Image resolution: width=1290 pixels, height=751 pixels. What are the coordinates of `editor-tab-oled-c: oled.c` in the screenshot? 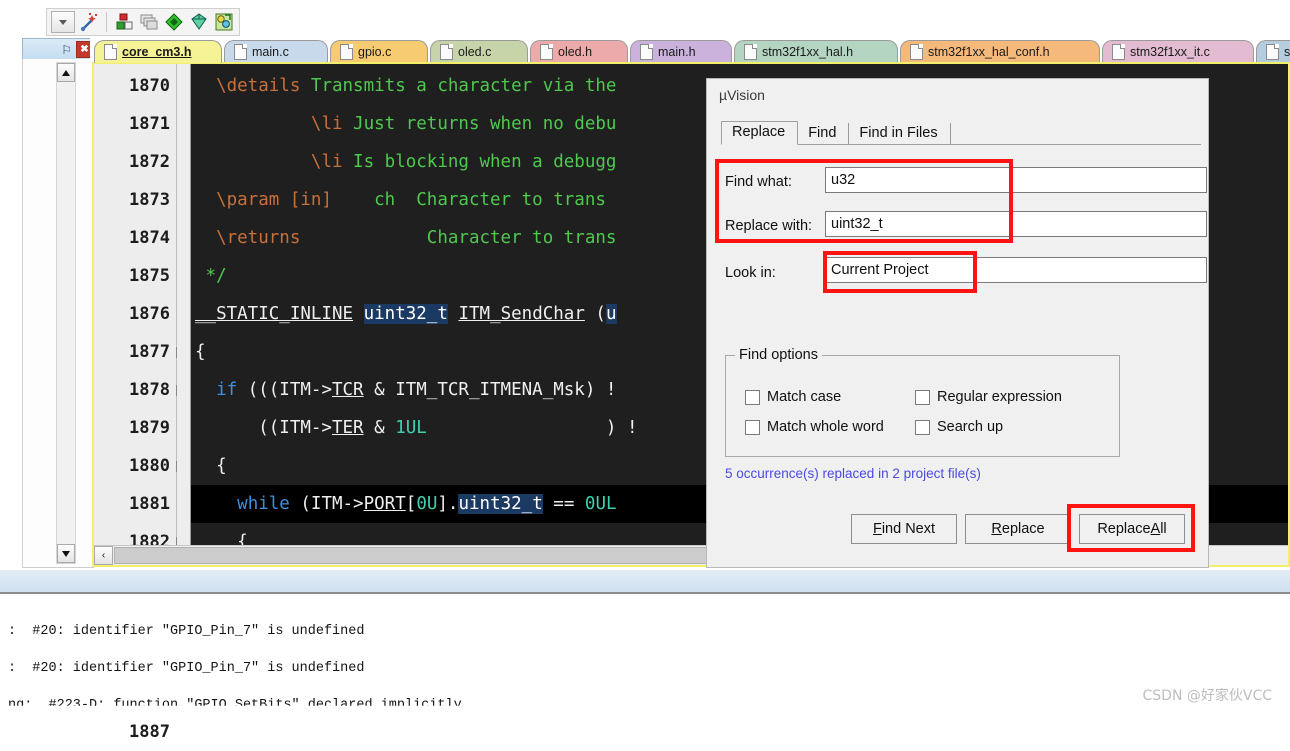 It's located at (479, 51).